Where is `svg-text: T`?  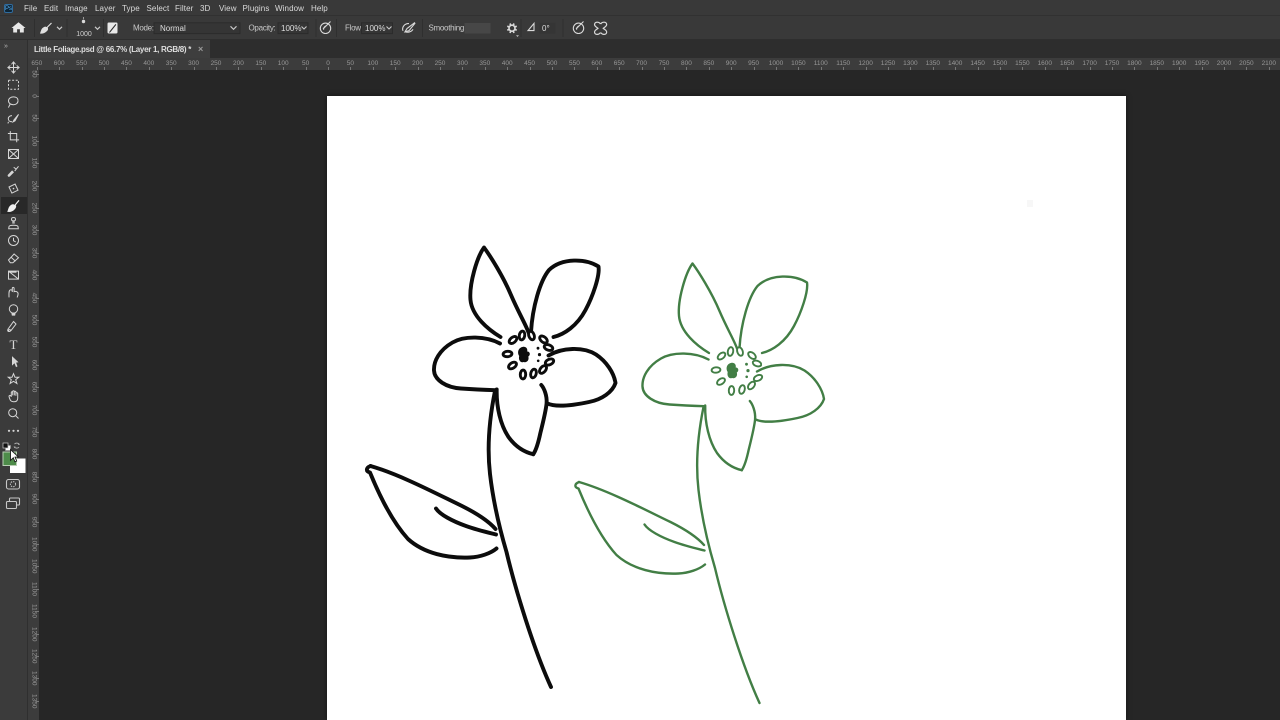 svg-text: T is located at coordinates (14, 344).